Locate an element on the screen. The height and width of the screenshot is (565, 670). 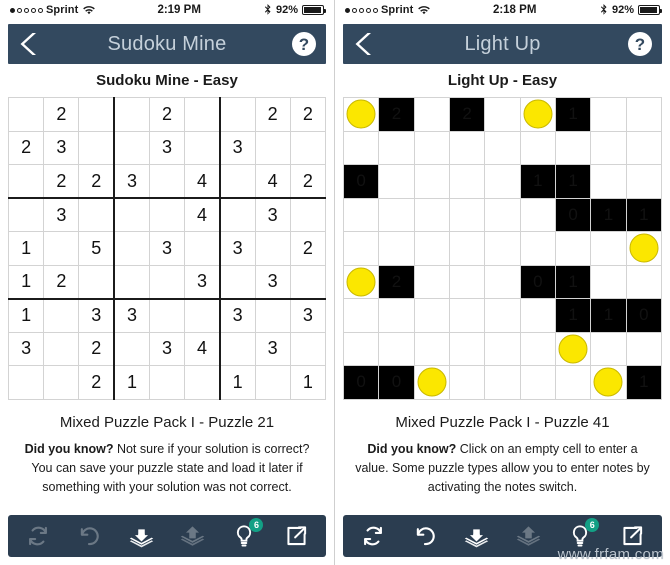
sudoku-cell: 5 is located at coordinates (96, 248).